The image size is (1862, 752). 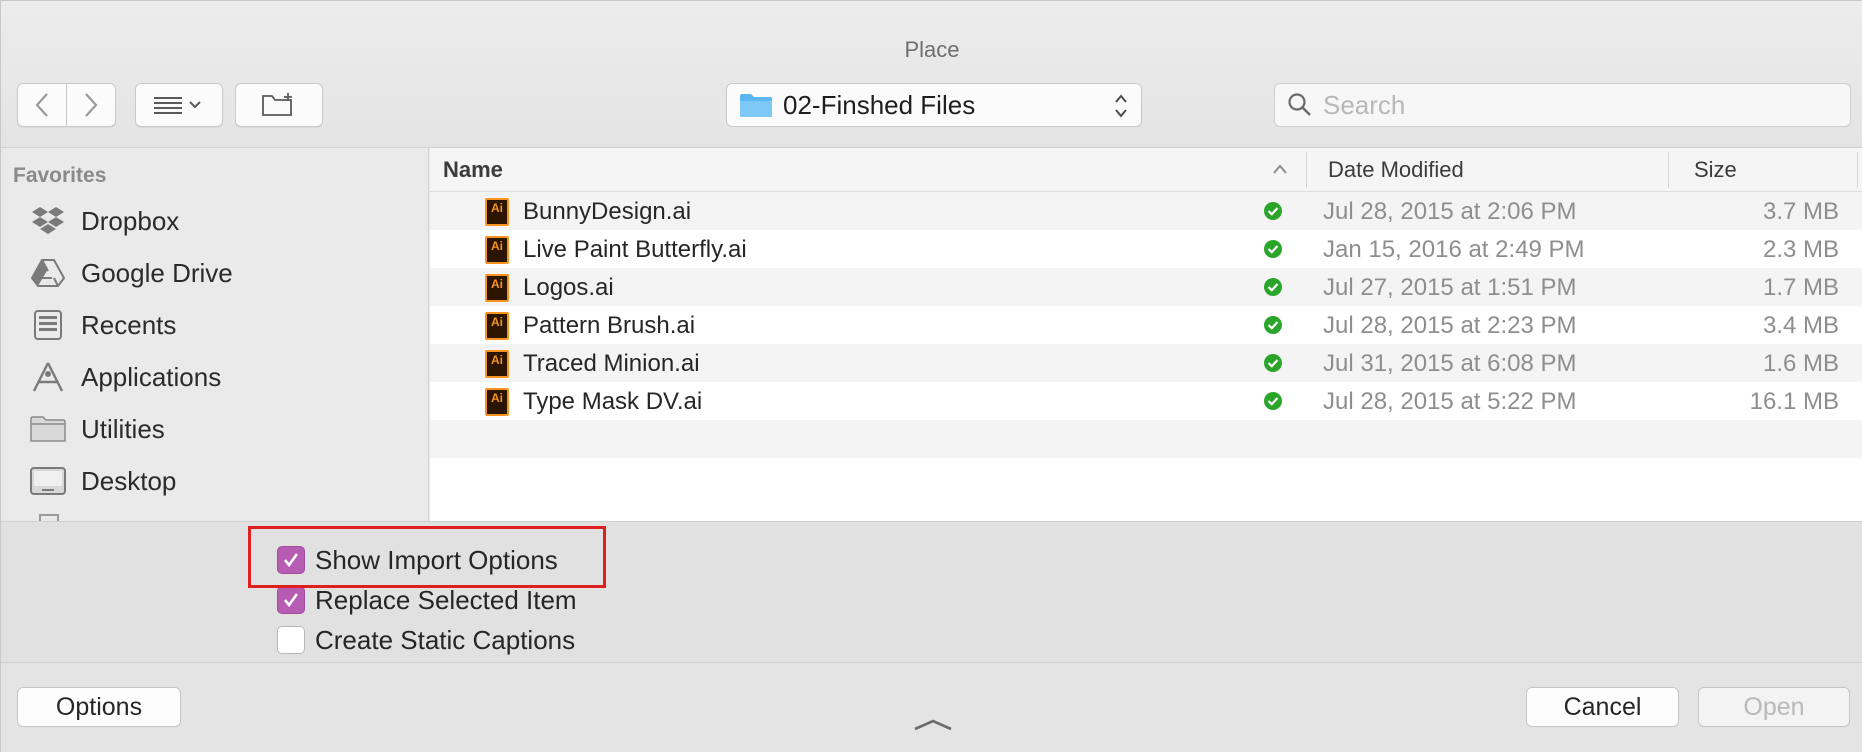 I want to click on location-label: 02-Finshed Files, so click(x=879, y=104).